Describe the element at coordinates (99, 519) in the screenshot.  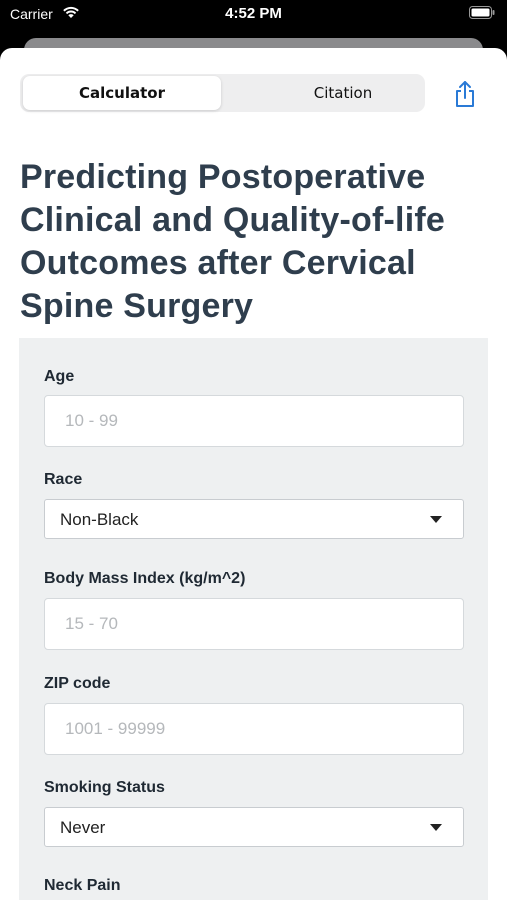
I see `race-select-value: Non-Black` at that location.